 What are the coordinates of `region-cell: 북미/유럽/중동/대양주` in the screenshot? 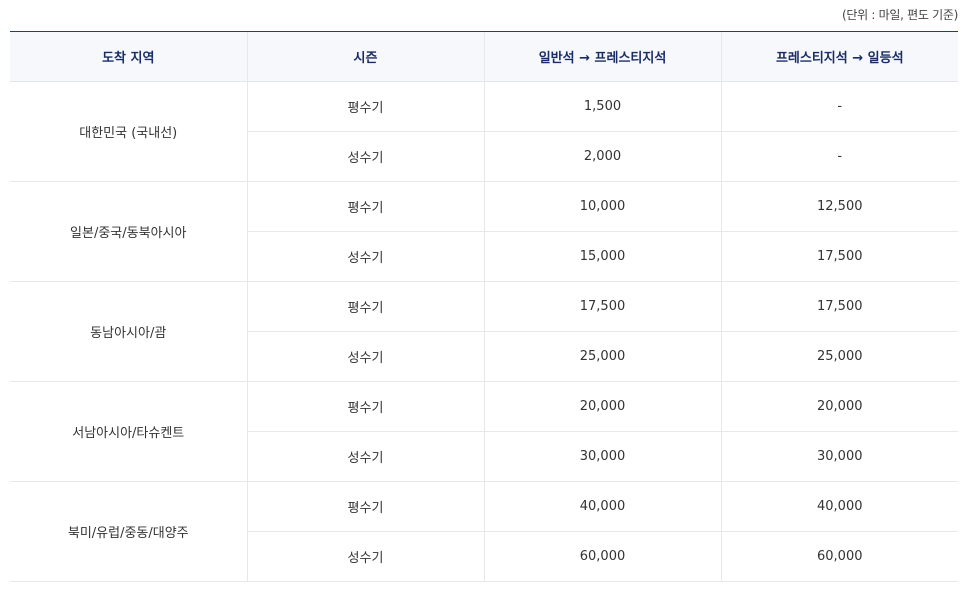 It's located at (128, 531).